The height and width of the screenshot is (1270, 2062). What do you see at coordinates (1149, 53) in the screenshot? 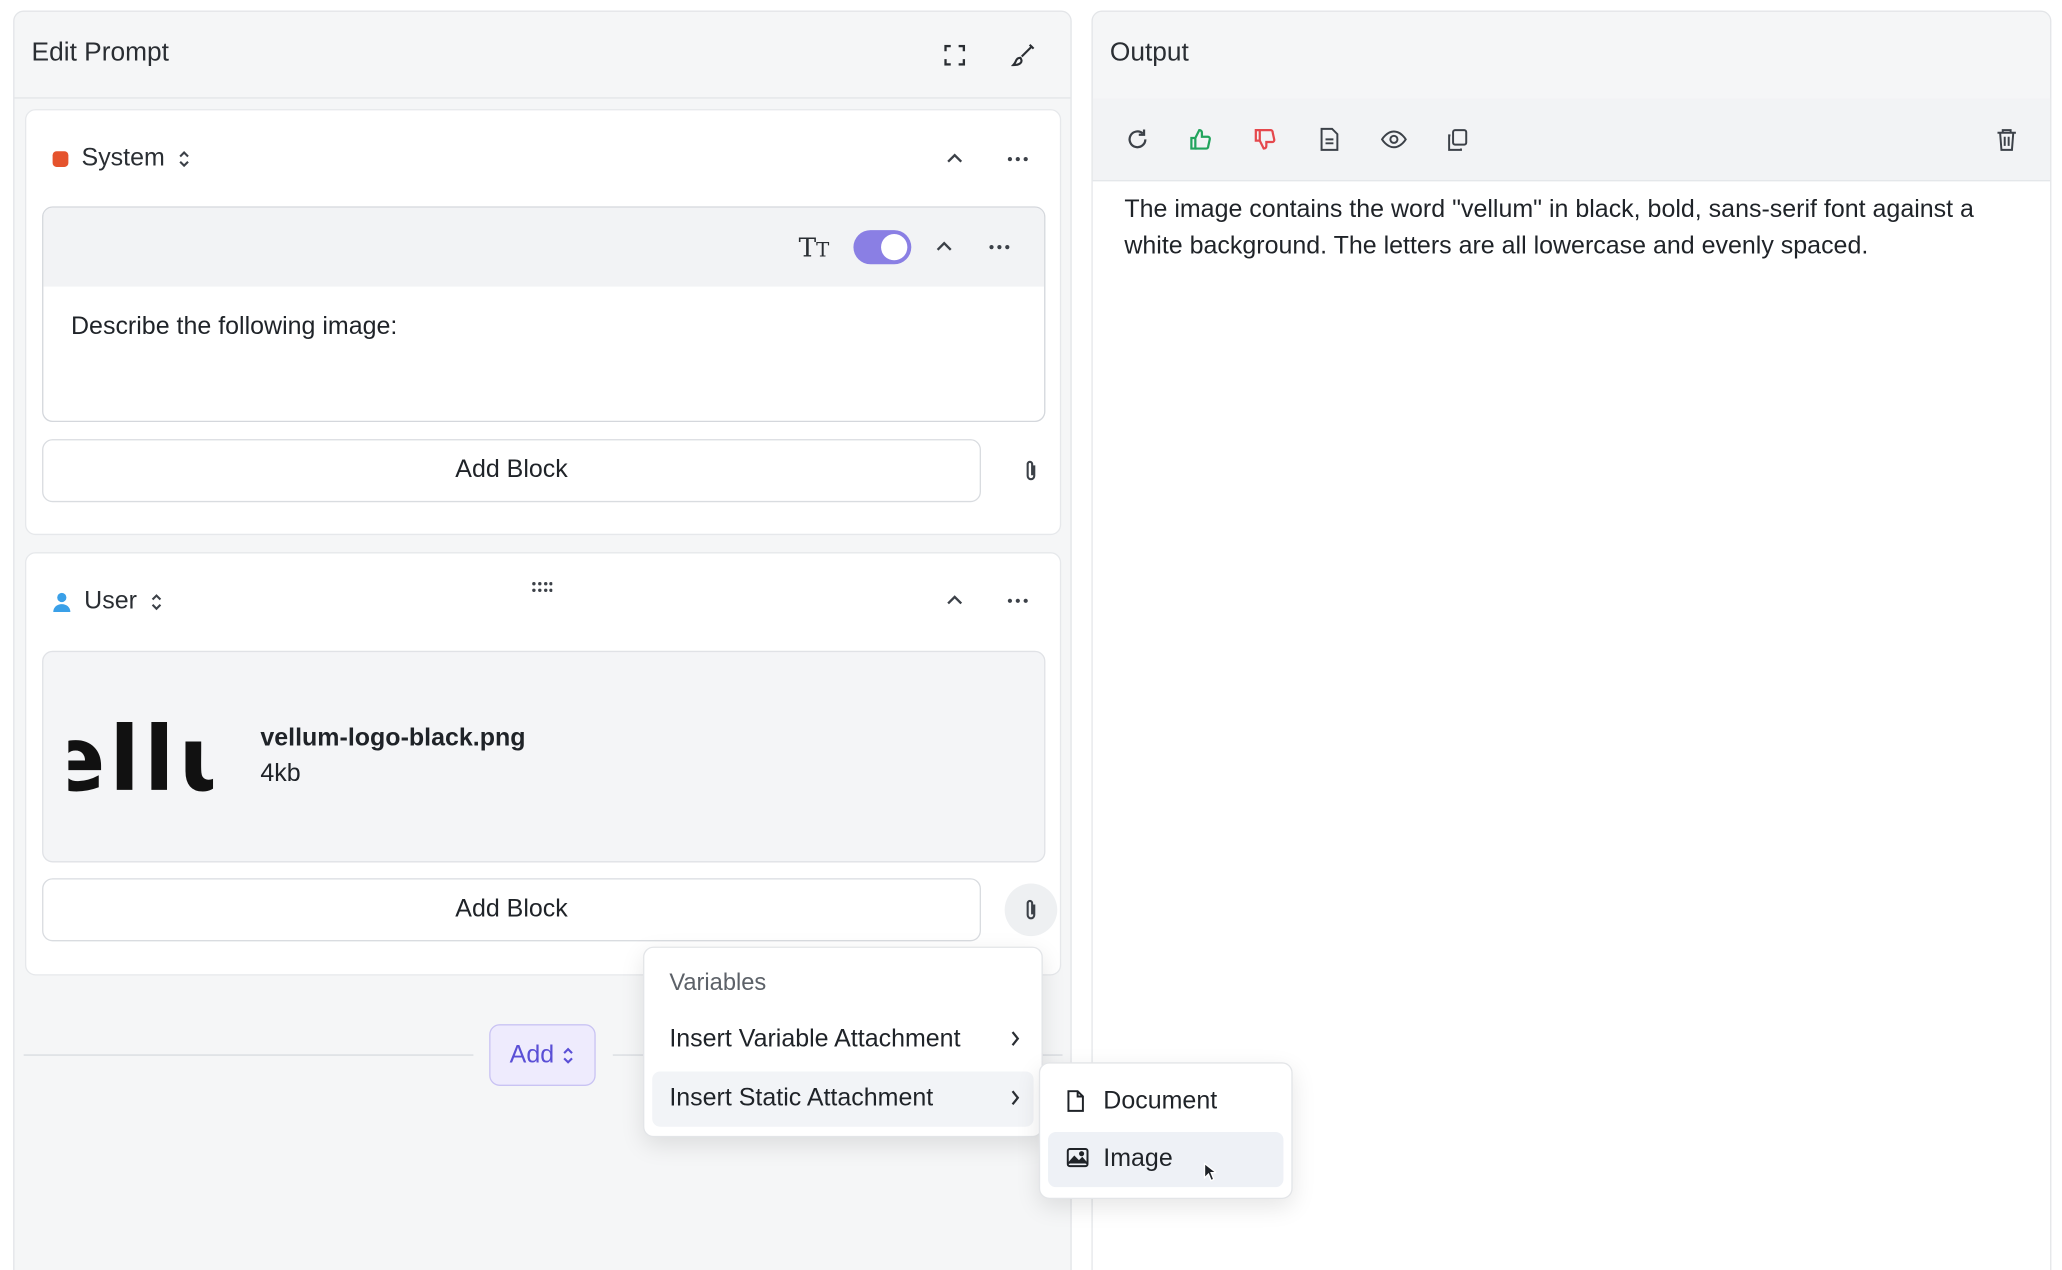
I see `panel-title: Output` at bounding box center [1149, 53].